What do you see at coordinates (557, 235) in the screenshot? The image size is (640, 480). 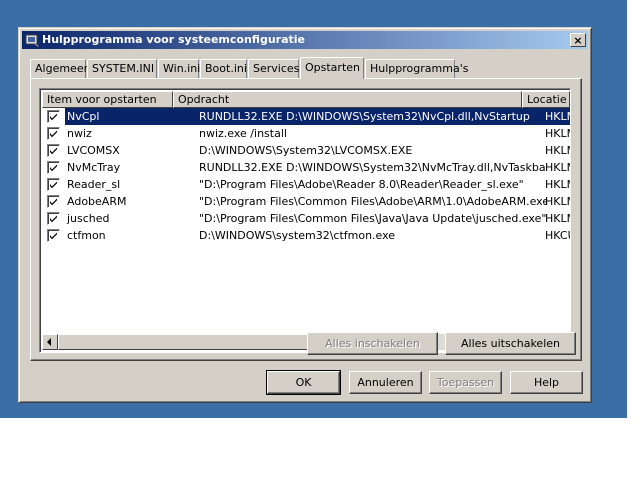 I see `startup-item-location: HKCU\SO` at bounding box center [557, 235].